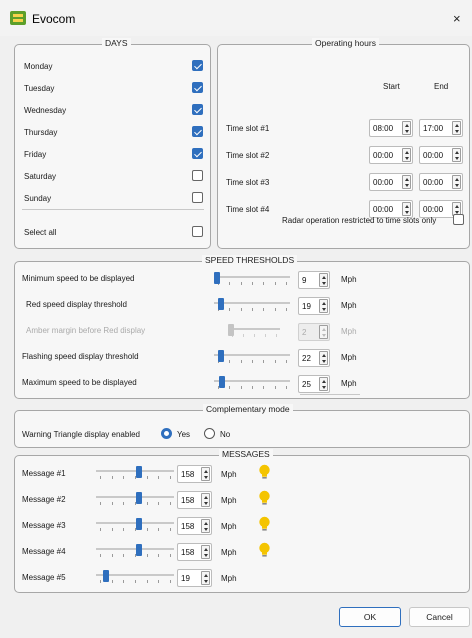 This screenshot has height=638, width=472. What do you see at coordinates (197, 197) in the screenshot?
I see `day-checkbox-sunday` at bounding box center [197, 197].